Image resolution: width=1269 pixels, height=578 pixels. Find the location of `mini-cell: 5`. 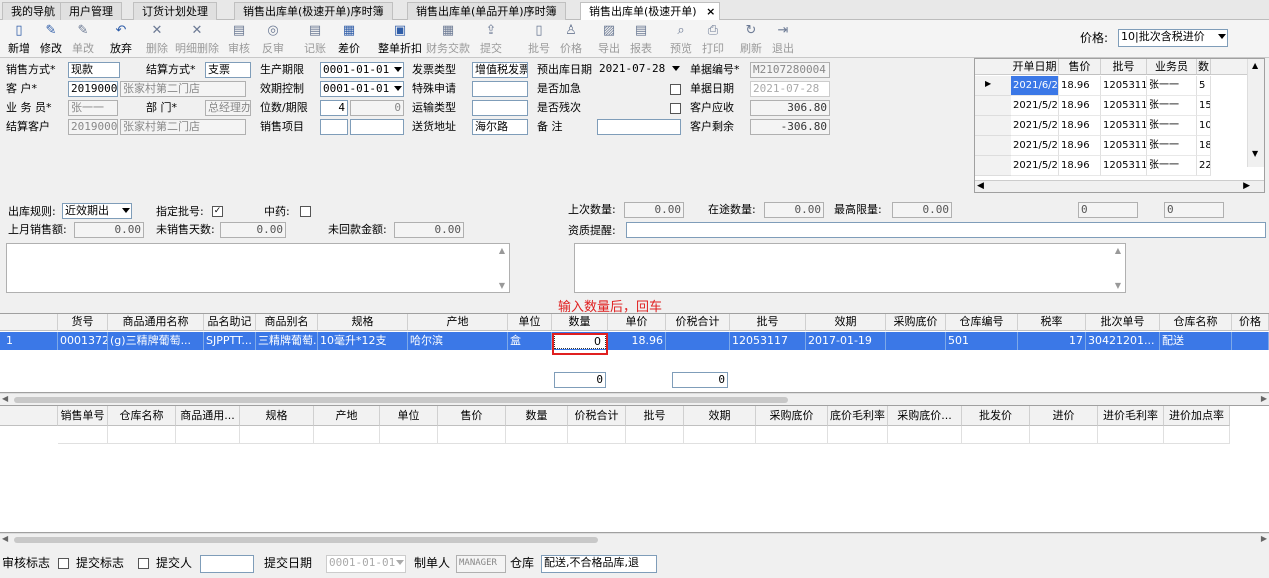

mini-cell: 5 is located at coordinates (1204, 86).